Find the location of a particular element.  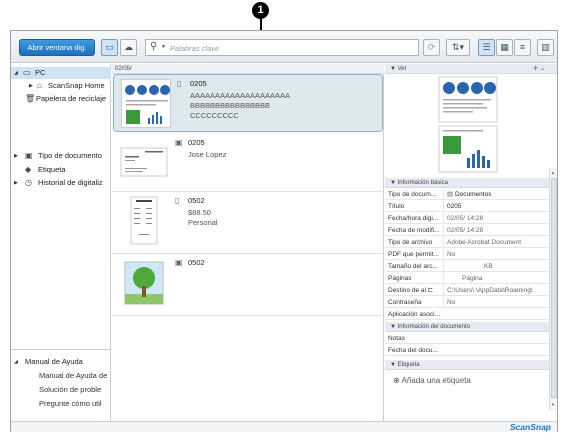

sidebar-item-history: ▶ ◷ Historial de digitaliz is located at coordinates (61, 183).